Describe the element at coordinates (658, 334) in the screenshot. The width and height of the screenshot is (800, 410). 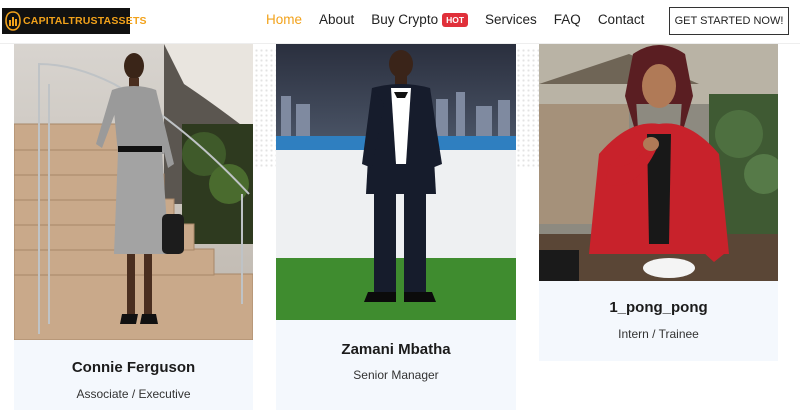
I see `team-role: Intern / Trainee` at that location.